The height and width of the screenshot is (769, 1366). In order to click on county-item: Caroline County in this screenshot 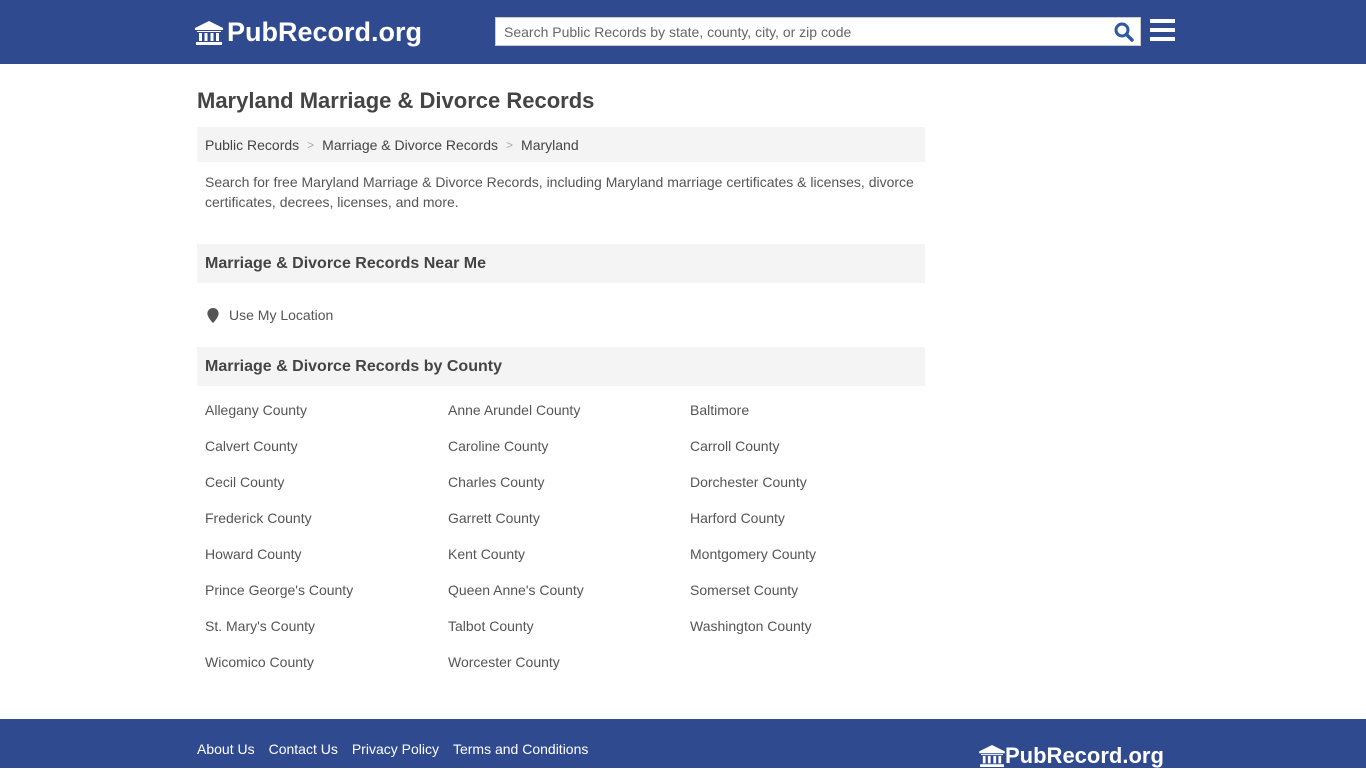, I will do `click(569, 456)`.